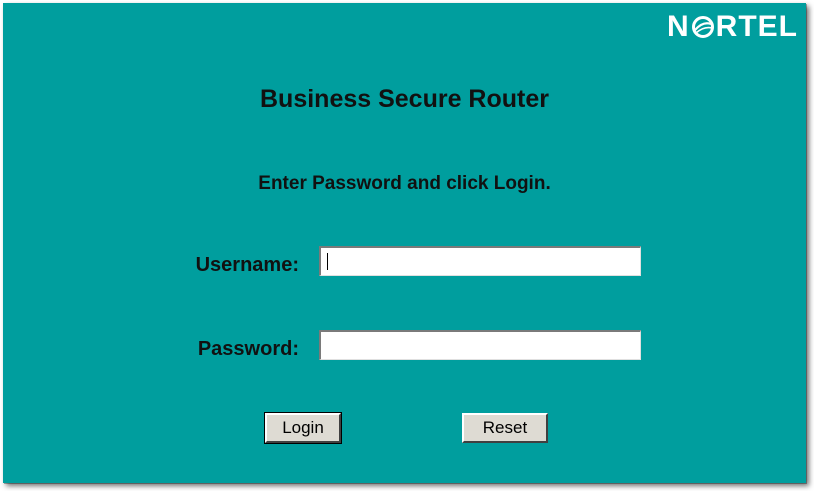 The image size is (814, 491). I want to click on page-title: Business Secure Router, so click(404, 99).